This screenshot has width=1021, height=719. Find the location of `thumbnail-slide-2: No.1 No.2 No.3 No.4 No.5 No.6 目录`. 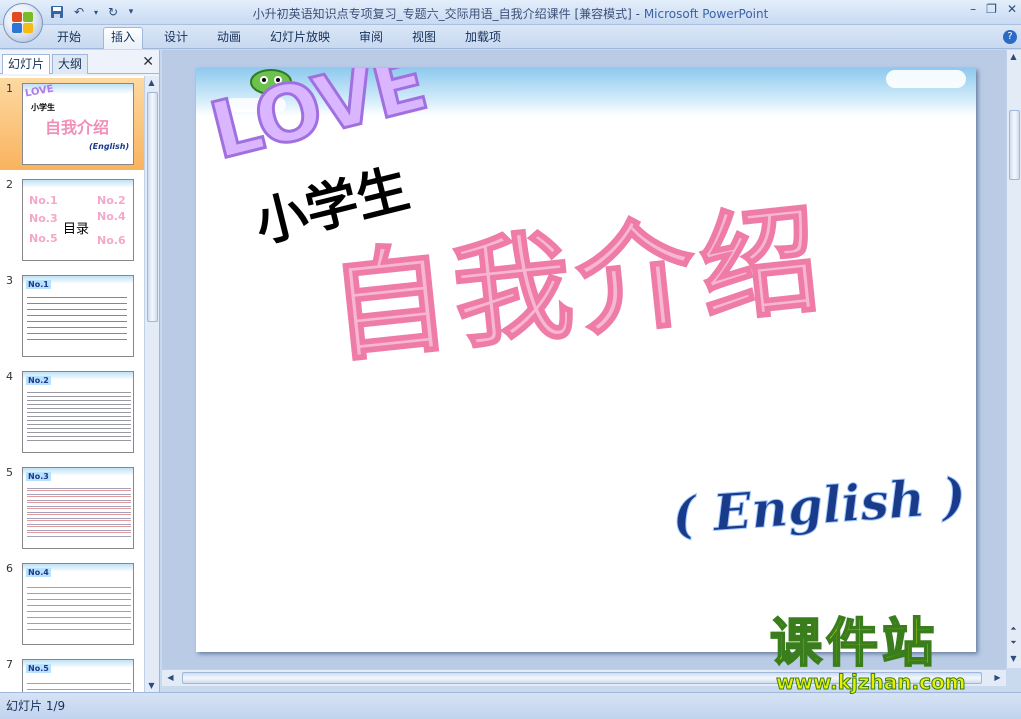

thumbnail-slide-2: No.1 No.2 No.3 No.4 No.5 No.6 目录 is located at coordinates (78, 220).